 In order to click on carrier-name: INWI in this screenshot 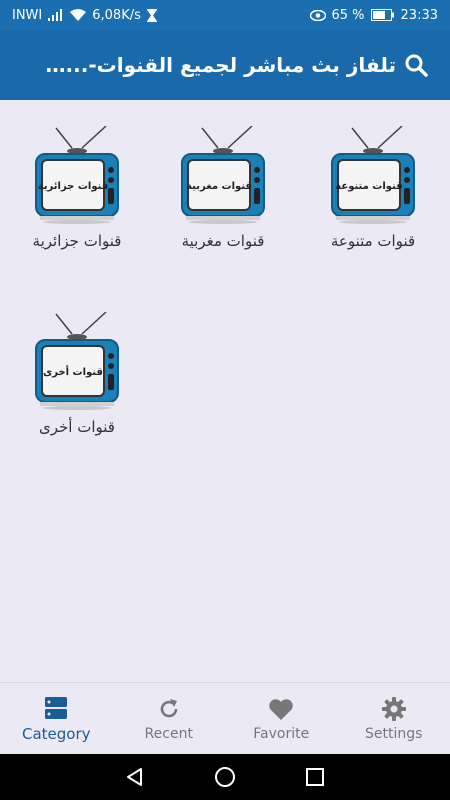, I will do `click(27, 15)`.